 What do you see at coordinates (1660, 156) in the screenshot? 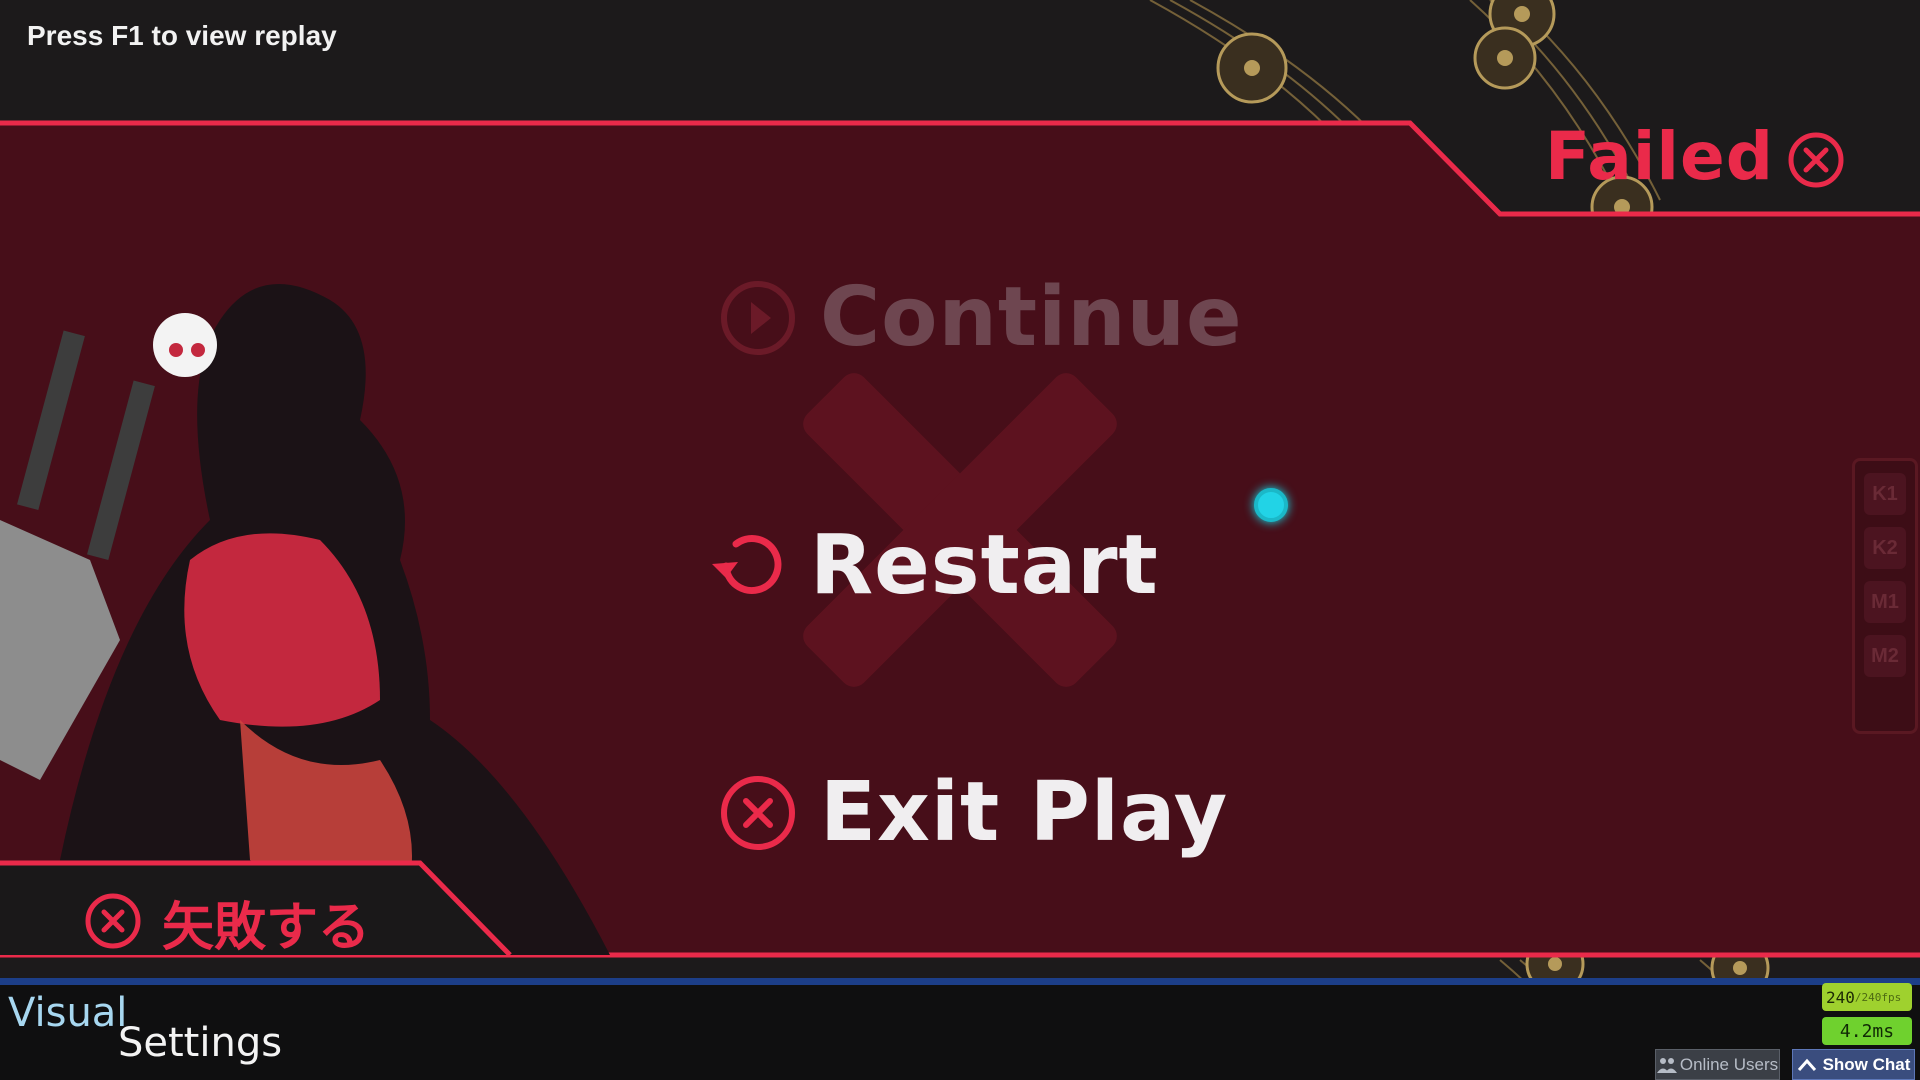
I see `failed-status-title: Failed` at bounding box center [1660, 156].